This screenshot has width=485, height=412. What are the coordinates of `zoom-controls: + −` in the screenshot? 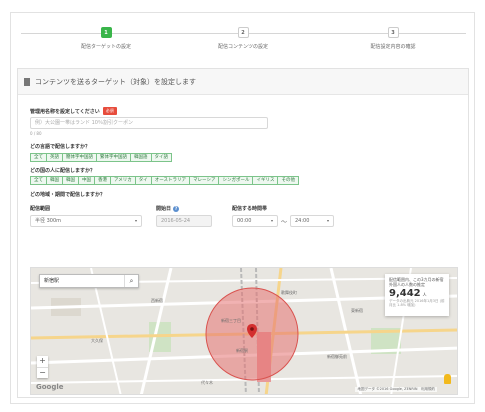 It's located at (42, 367).